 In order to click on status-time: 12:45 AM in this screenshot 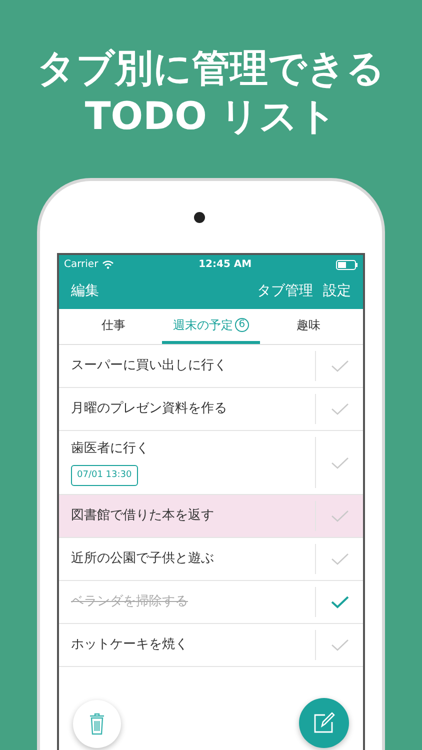, I will do `click(225, 265)`.